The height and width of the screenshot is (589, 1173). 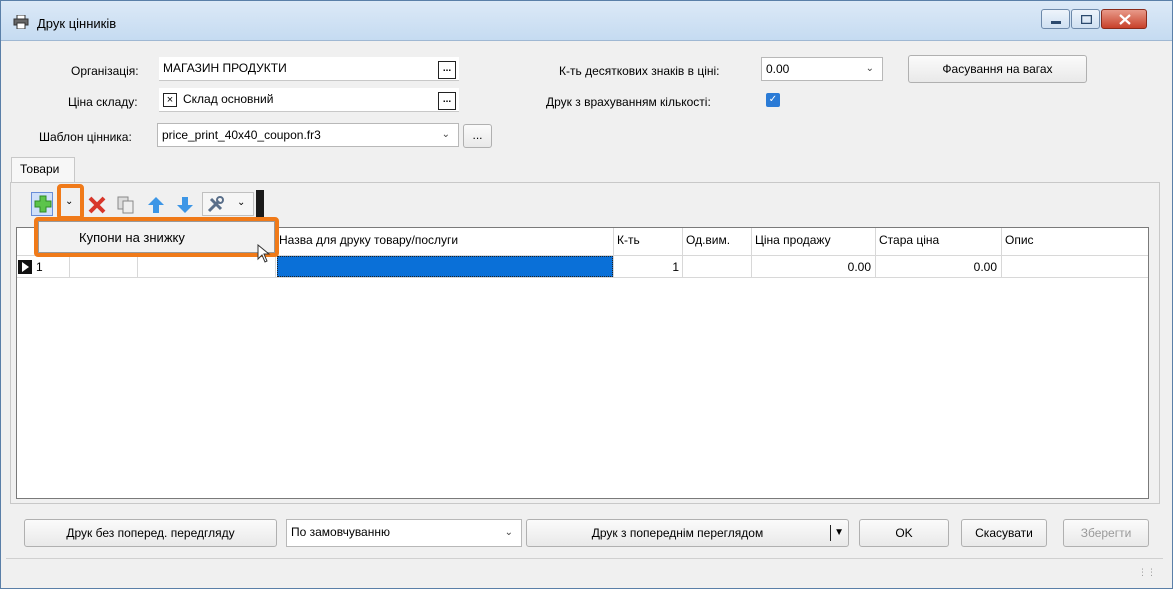 I want to click on print-mode-value: По замовчуванню, so click(x=340, y=532).